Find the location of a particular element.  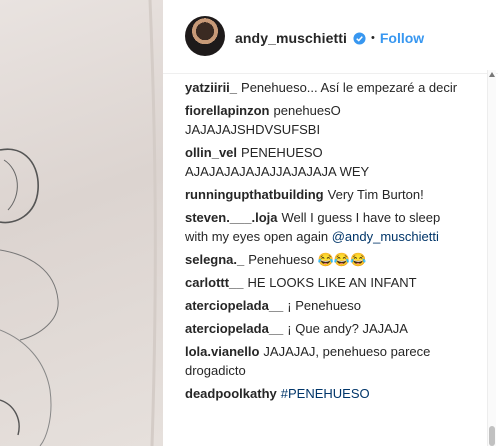

comment: runningupthatbuilding Very Tim Burton! is located at coordinates (325, 194).